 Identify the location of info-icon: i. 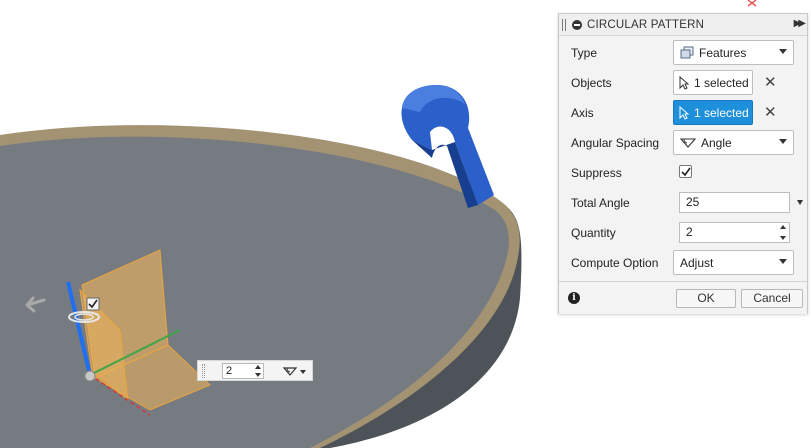
(574, 298).